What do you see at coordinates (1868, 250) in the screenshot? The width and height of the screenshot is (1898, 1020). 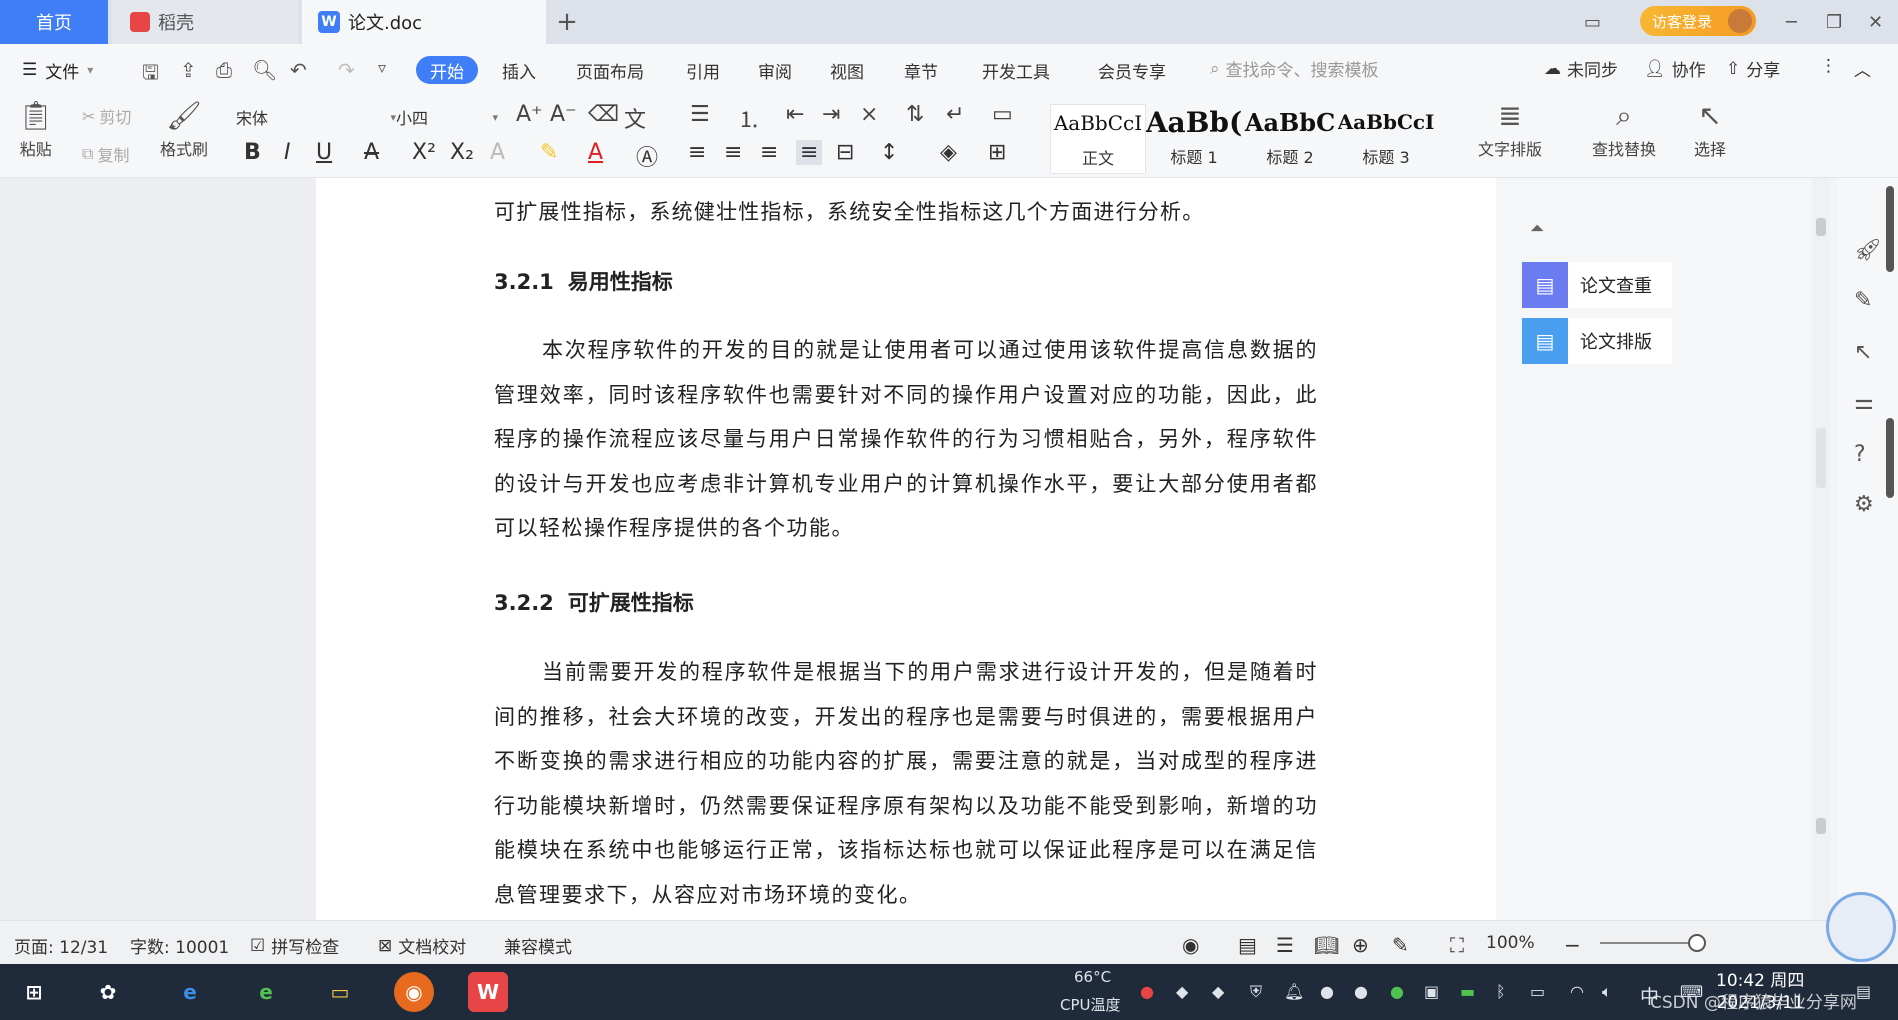 I see `rocket-icon: 🚀︎` at bounding box center [1868, 250].